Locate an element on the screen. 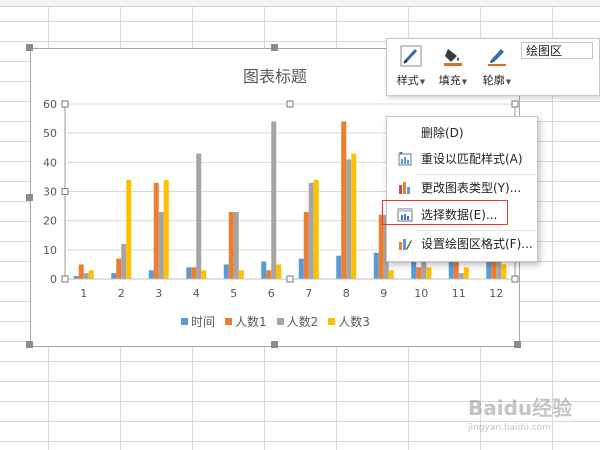  legend-label: 人数2 is located at coordinates (302, 322).